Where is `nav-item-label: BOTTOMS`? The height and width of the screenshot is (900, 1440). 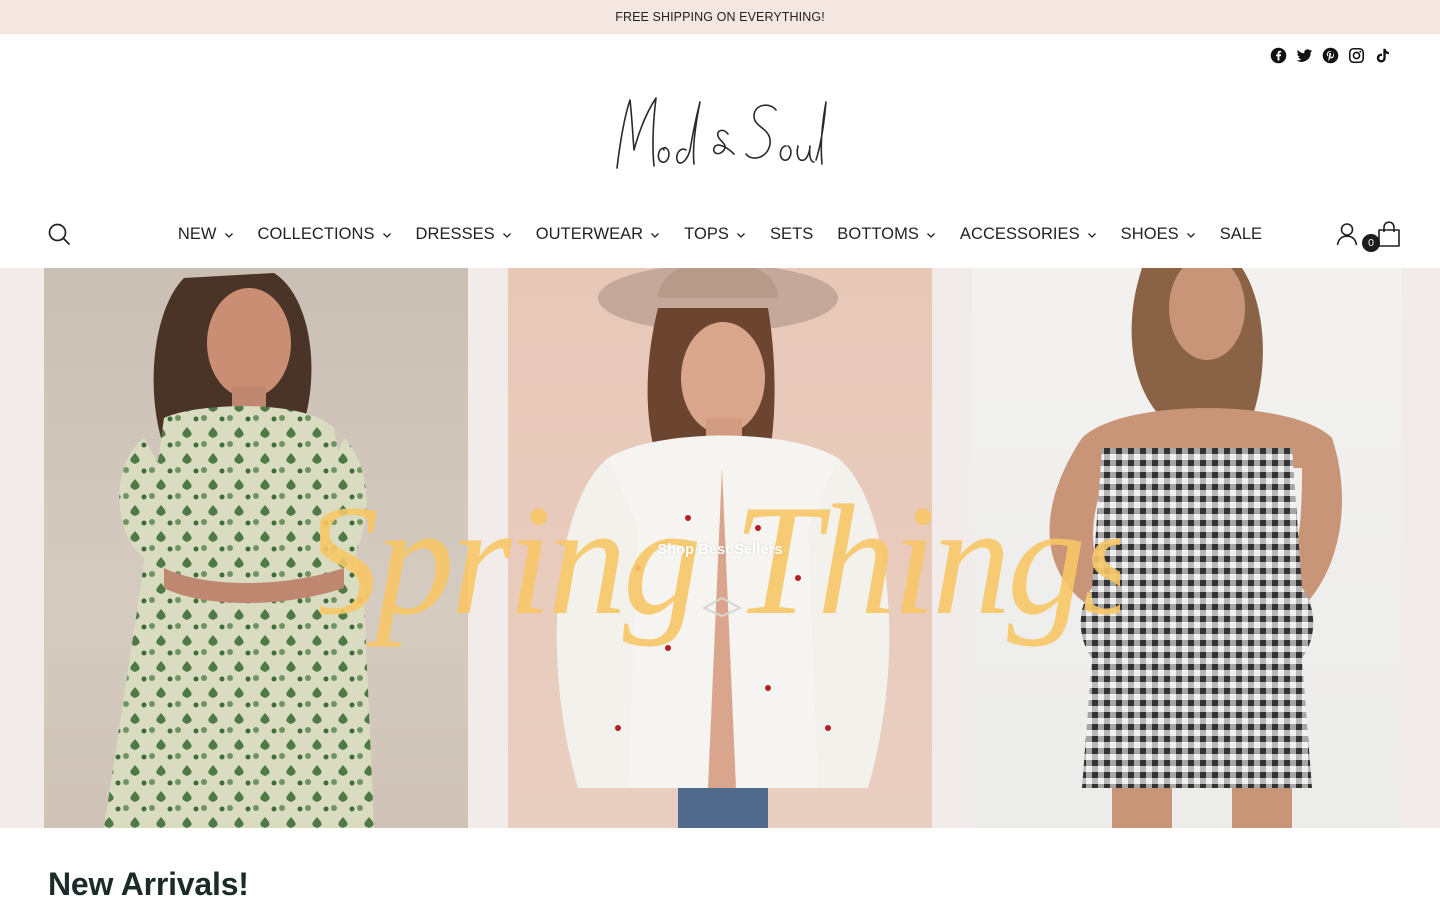 nav-item-label: BOTTOMS is located at coordinates (878, 233).